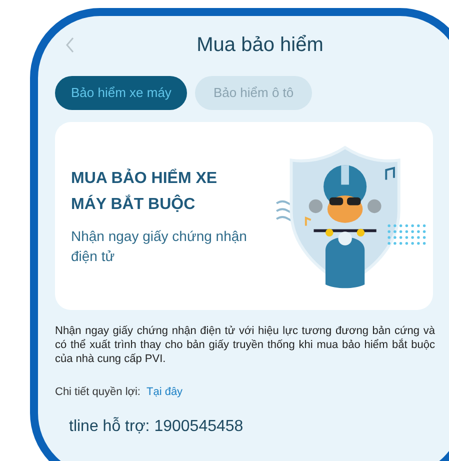 Image resolution: width=449 pixels, height=461 pixels. I want to click on banner-heading: MUA BẢO HIỂM XE, so click(144, 178).